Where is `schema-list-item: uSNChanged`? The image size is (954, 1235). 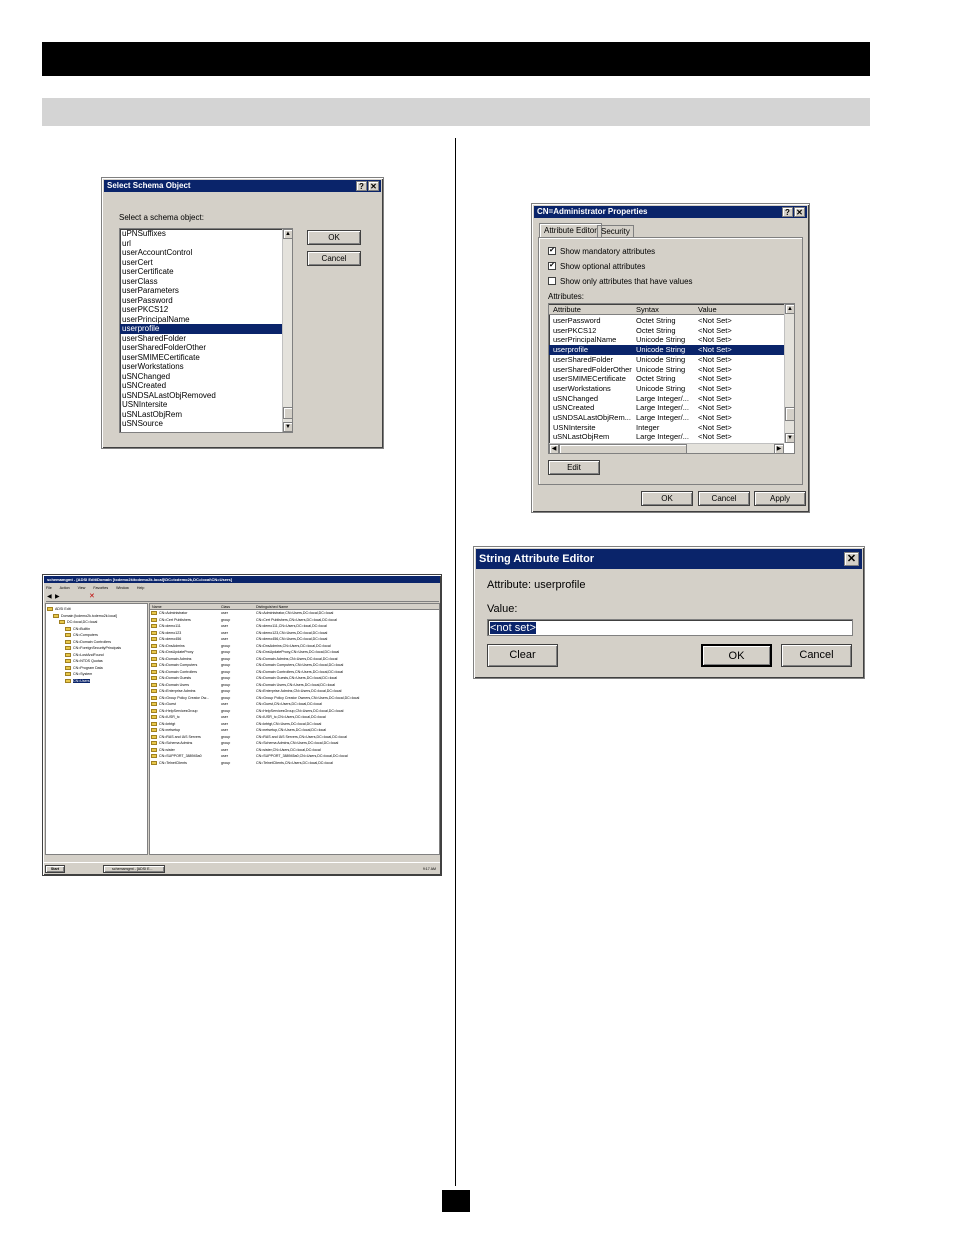
schema-list-item: uSNChanged is located at coordinates (206, 377).